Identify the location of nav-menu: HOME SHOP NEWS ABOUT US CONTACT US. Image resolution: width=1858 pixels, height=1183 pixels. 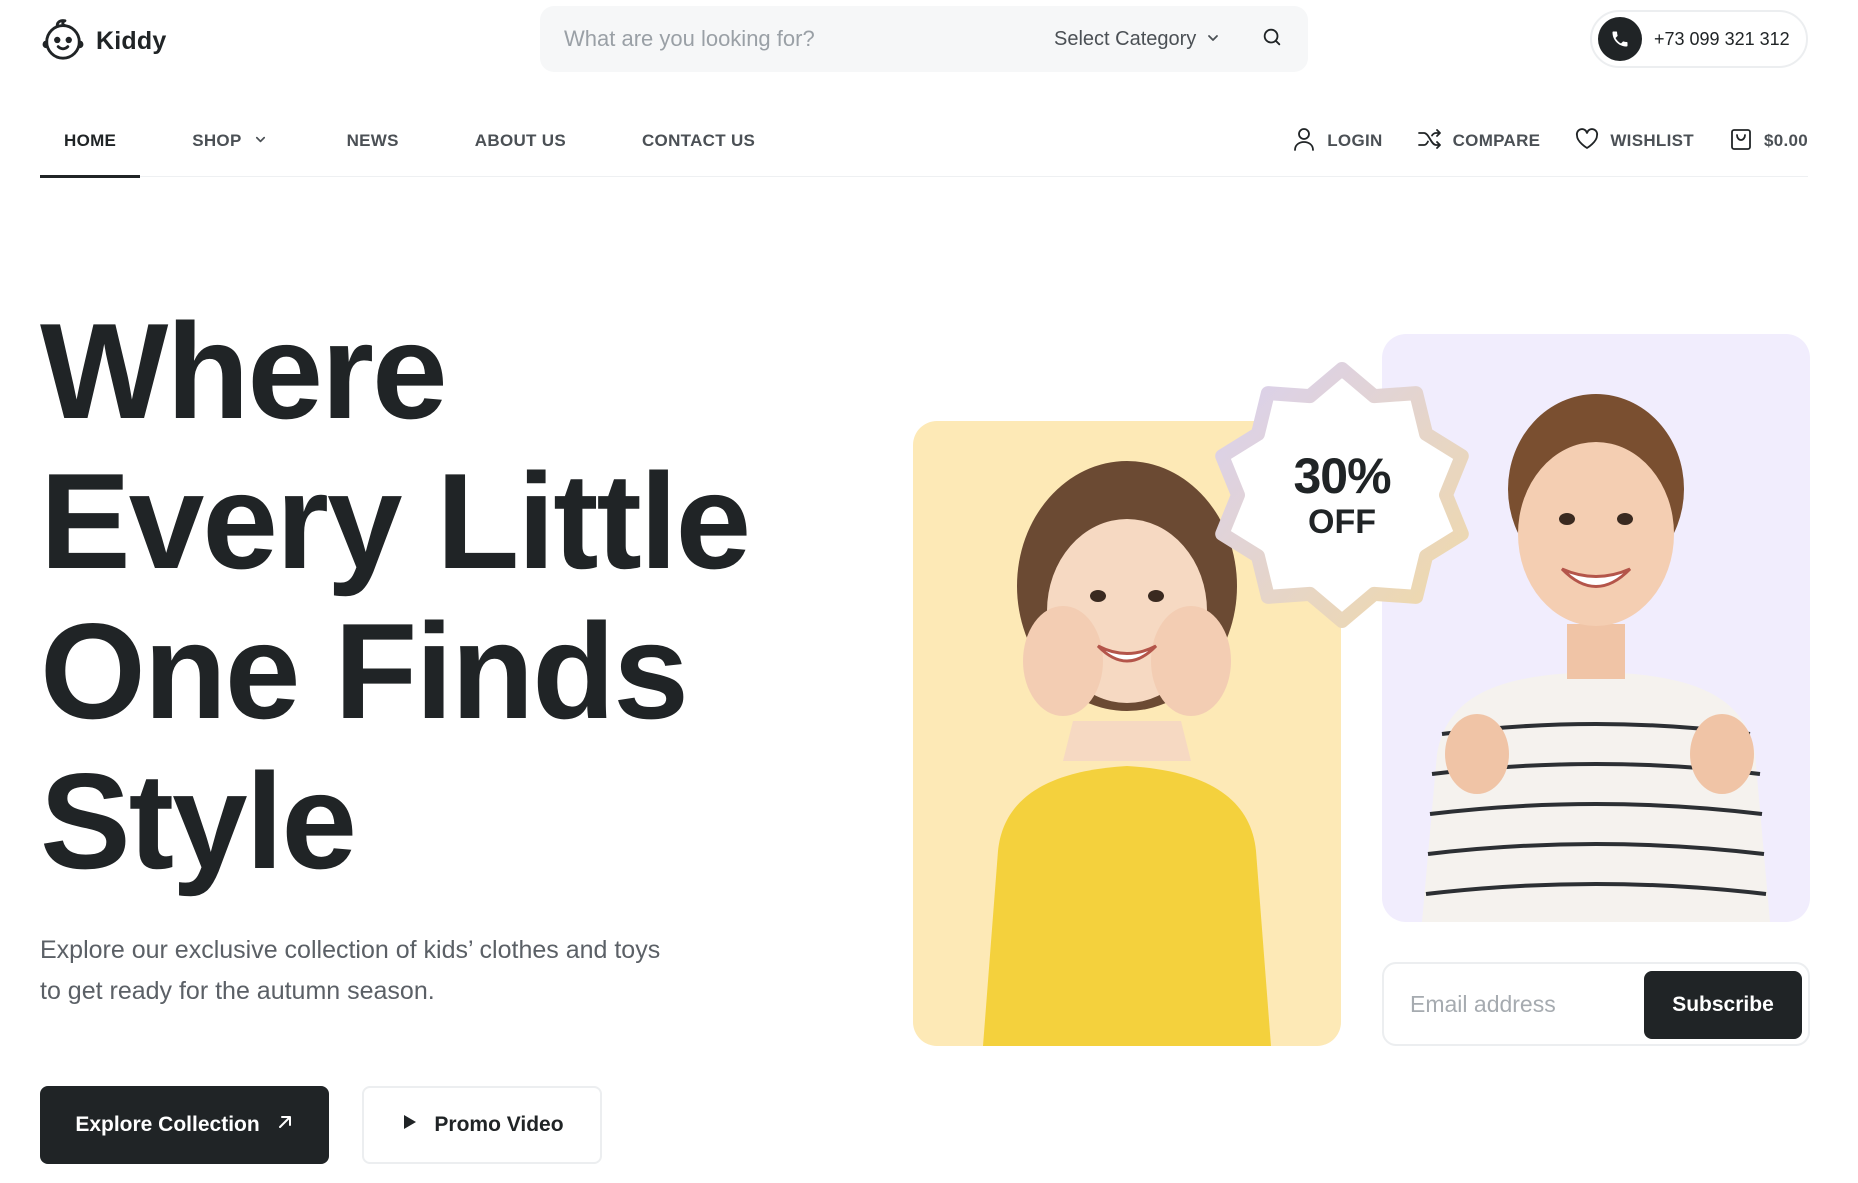
(397, 141).